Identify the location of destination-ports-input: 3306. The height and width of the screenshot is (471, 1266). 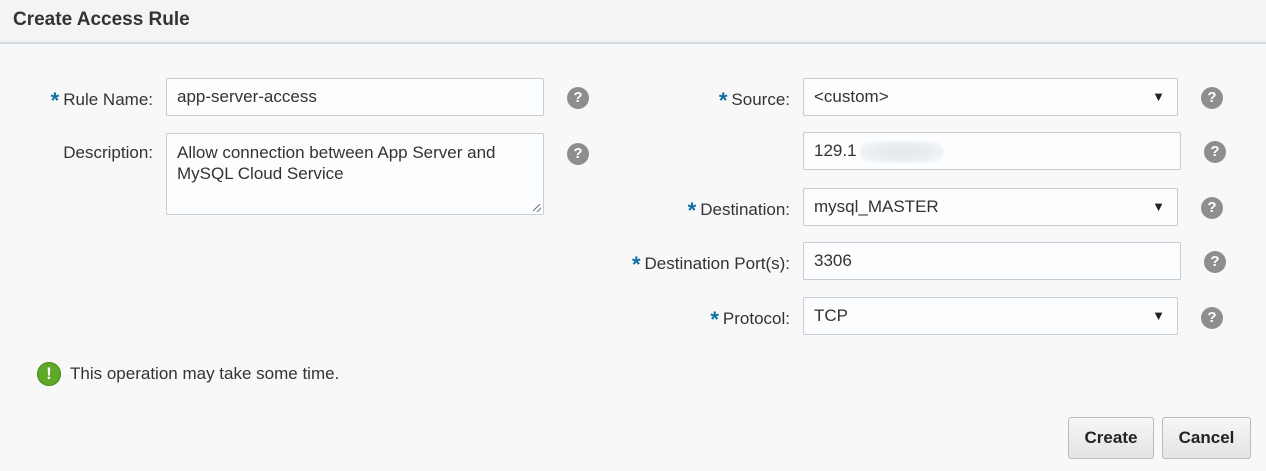
(992, 261).